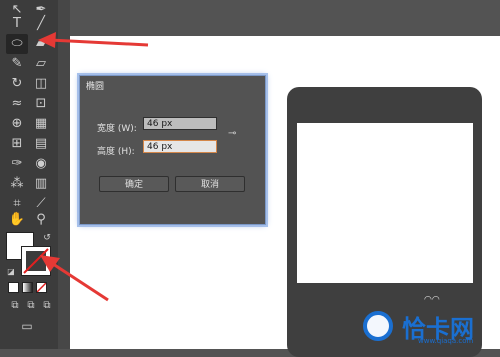  Describe the element at coordinates (117, 129) in the screenshot. I see `width-label: 宽度 (W):` at that location.